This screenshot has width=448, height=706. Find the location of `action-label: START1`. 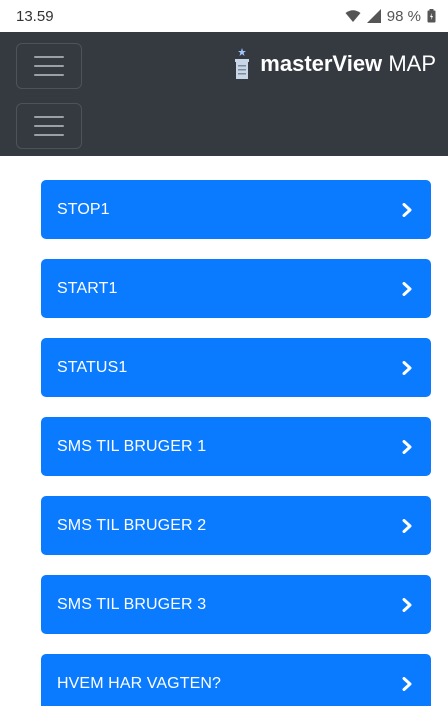

action-label: START1 is located at coordinates (87, 288).